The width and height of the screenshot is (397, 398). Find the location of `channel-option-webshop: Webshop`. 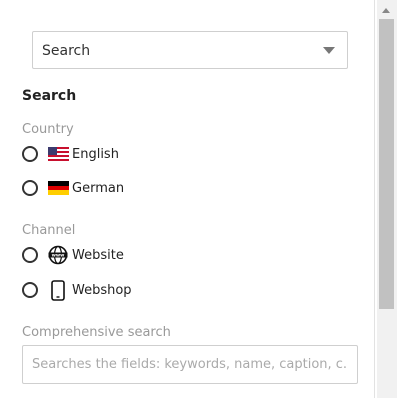

channel-option-webshop: Webshop is located at coordinates (77, 290).